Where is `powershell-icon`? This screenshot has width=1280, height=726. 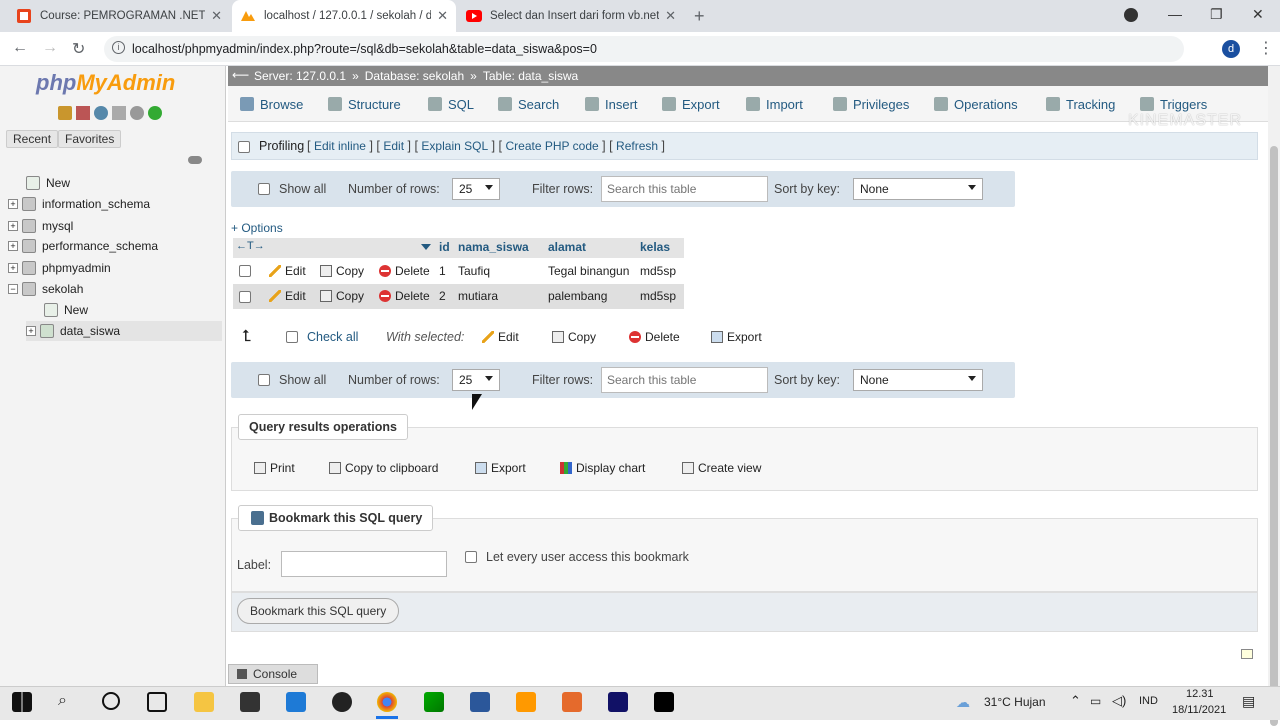 powershell-icon is located at coordinates (618, 702).